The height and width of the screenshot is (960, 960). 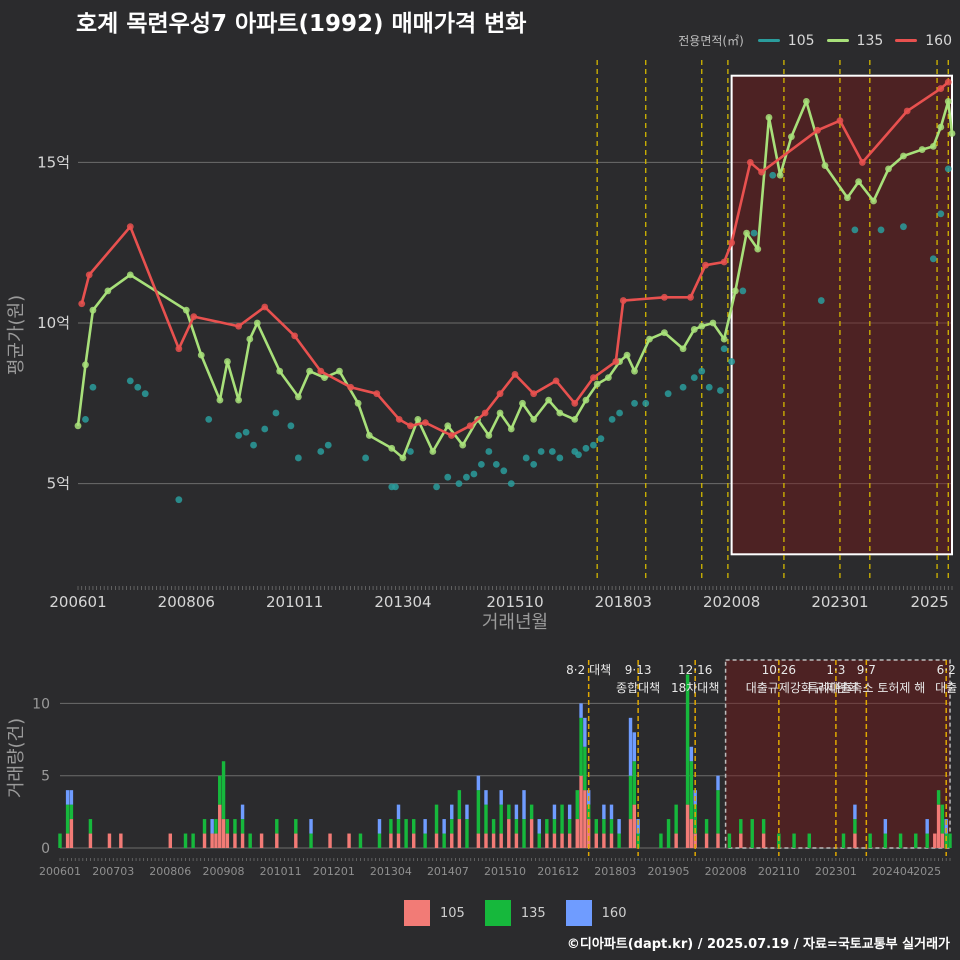 What do you see at coordinates (391, 871) in the screenshot?
I see `bar-x-tick-label: 201304` at bounding box center [391, 871].